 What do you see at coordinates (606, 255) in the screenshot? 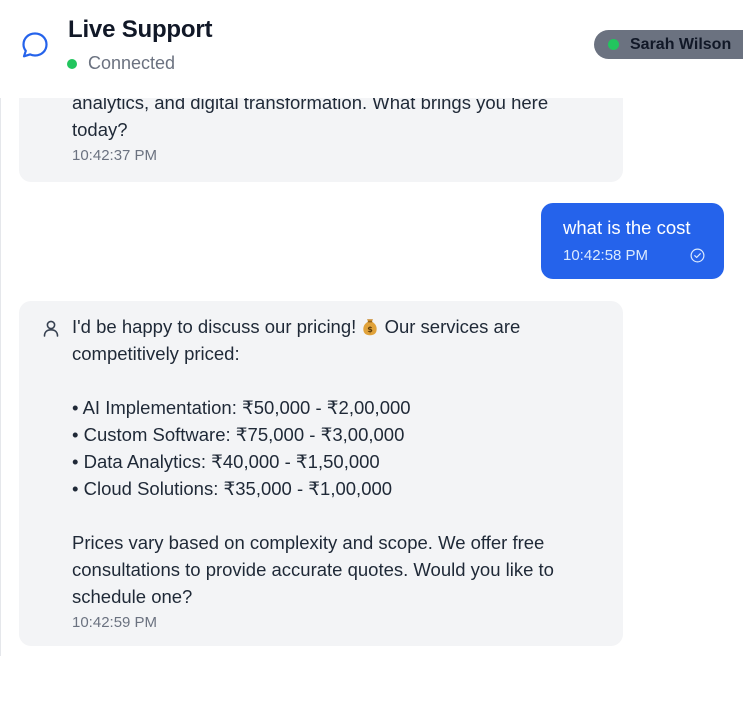
I see `message-timestamp: 10:42:58 PM` at bounding box center [606, 255].